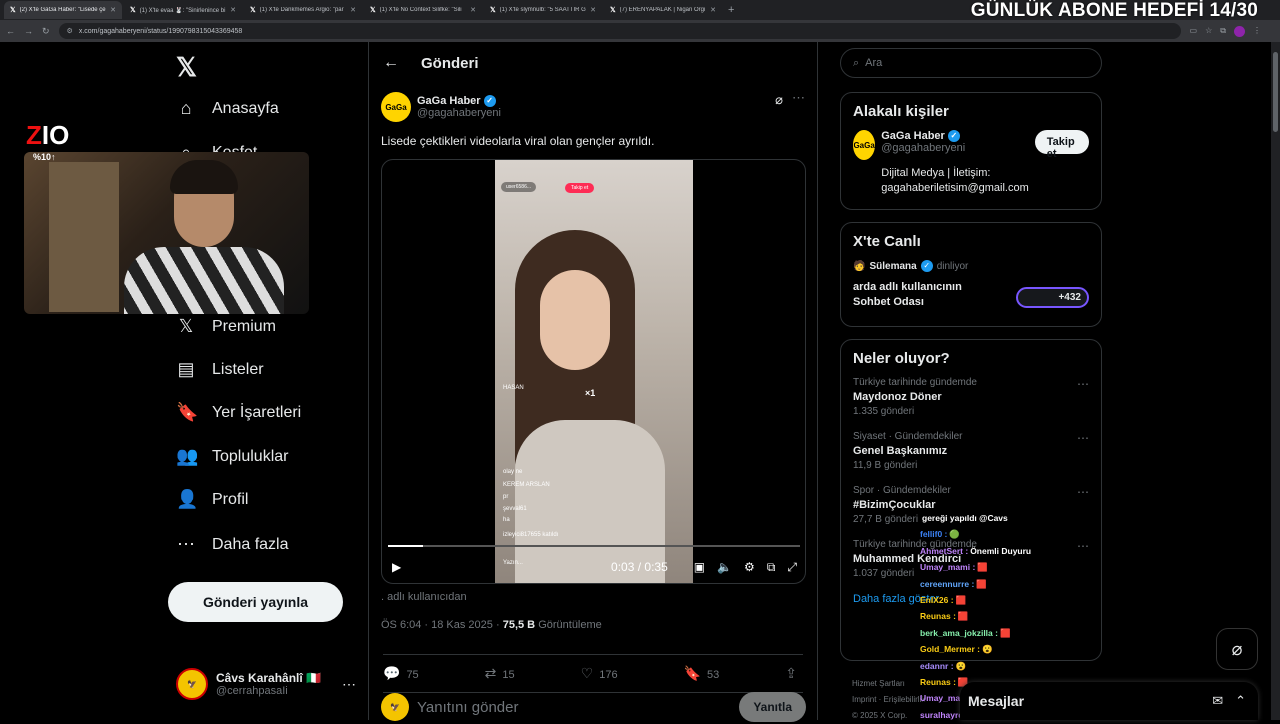  I want to click on share-action: ⇪, so click(794, 673).